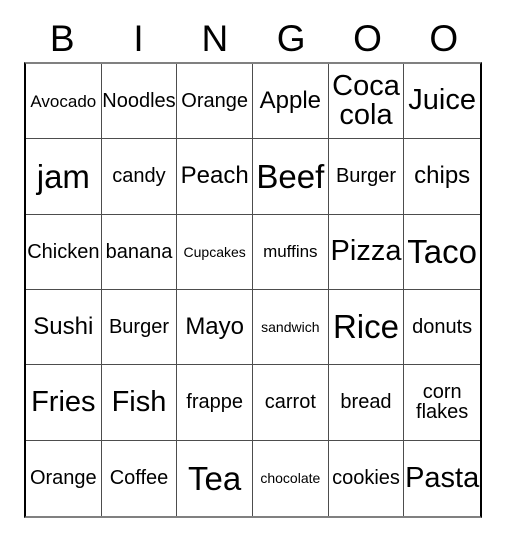 This screenshot has height=544, width=506. I want to click on bingo-cell: bread, so click(366, 403).